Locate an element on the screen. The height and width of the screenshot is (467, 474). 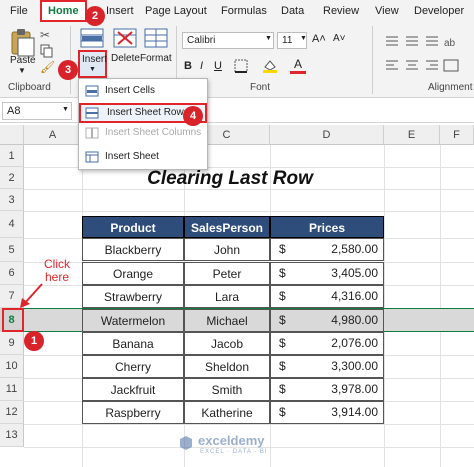
tab-review: Review is located at coordinates (341, 11).